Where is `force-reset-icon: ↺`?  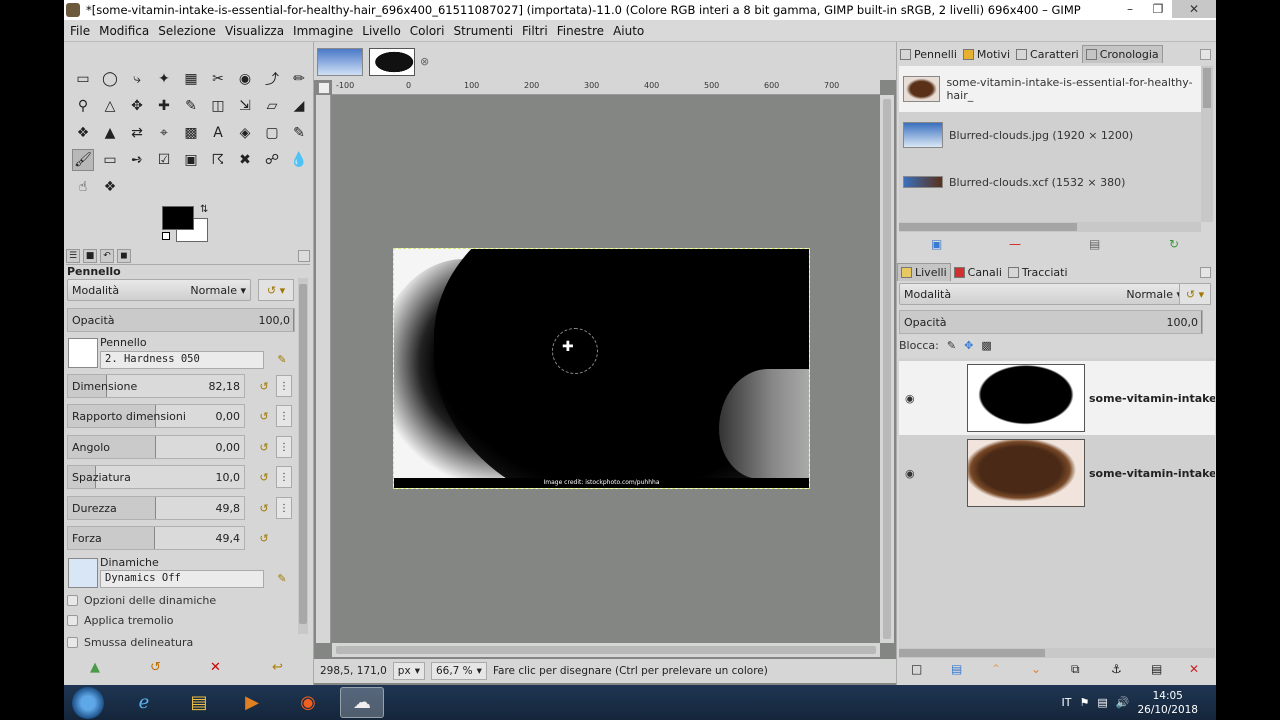 force-reset-icon: ↺ is located at coordinates (264, 538).